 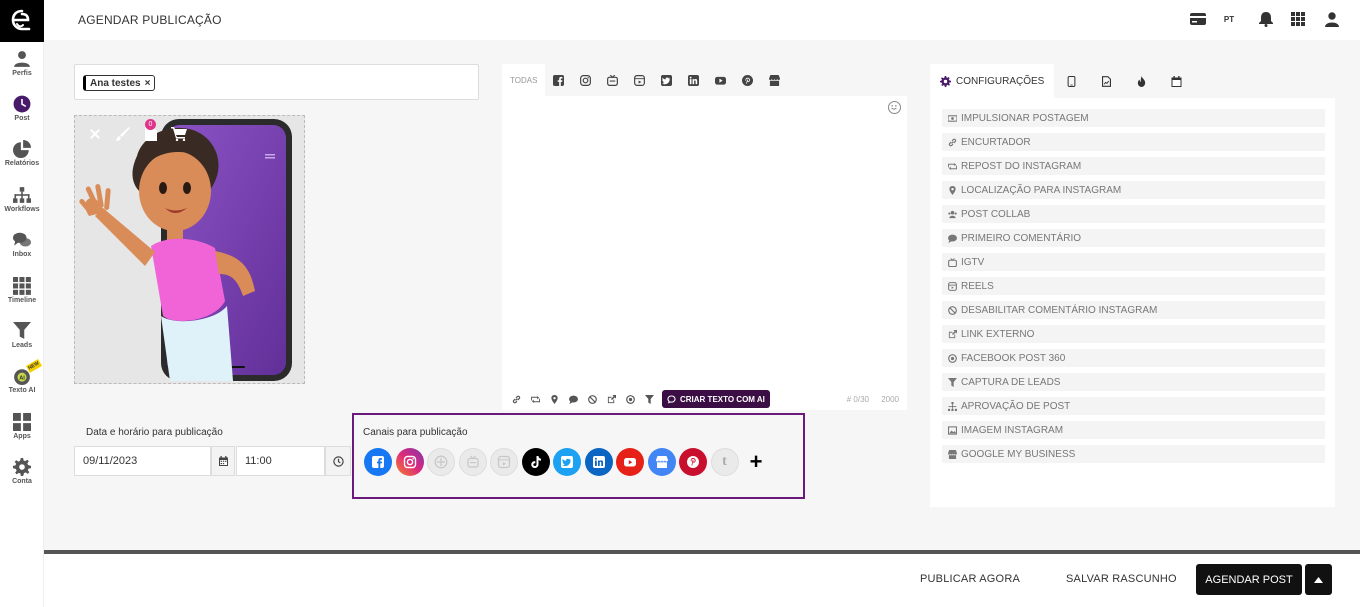 What do you see at coordinates (970, 579) in the screenshot?
I see `publish-now-button: PUBLICAR AGORA` at bounding box center [970, 579].